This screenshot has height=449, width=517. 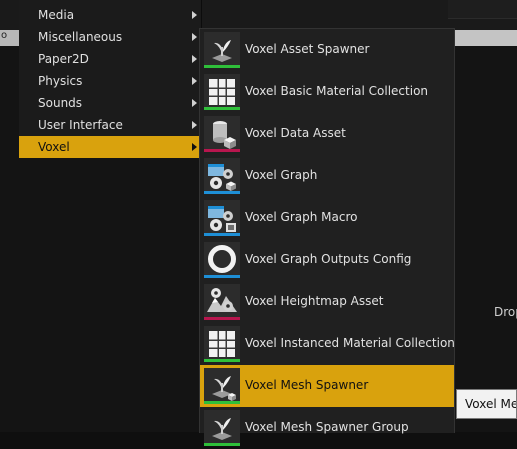 What do you see at coordinates (4, 35) in the screenshot?
I see `strip-left-glyph: o` at bounding box center [4, 35].